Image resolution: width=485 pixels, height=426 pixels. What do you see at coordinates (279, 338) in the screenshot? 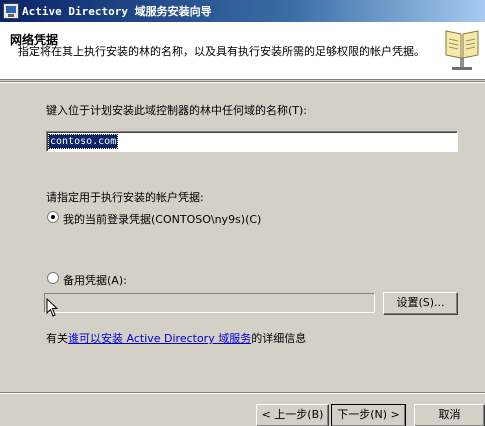
I see `info-suffix: 的详细信息` at bounding box center [279, 338].